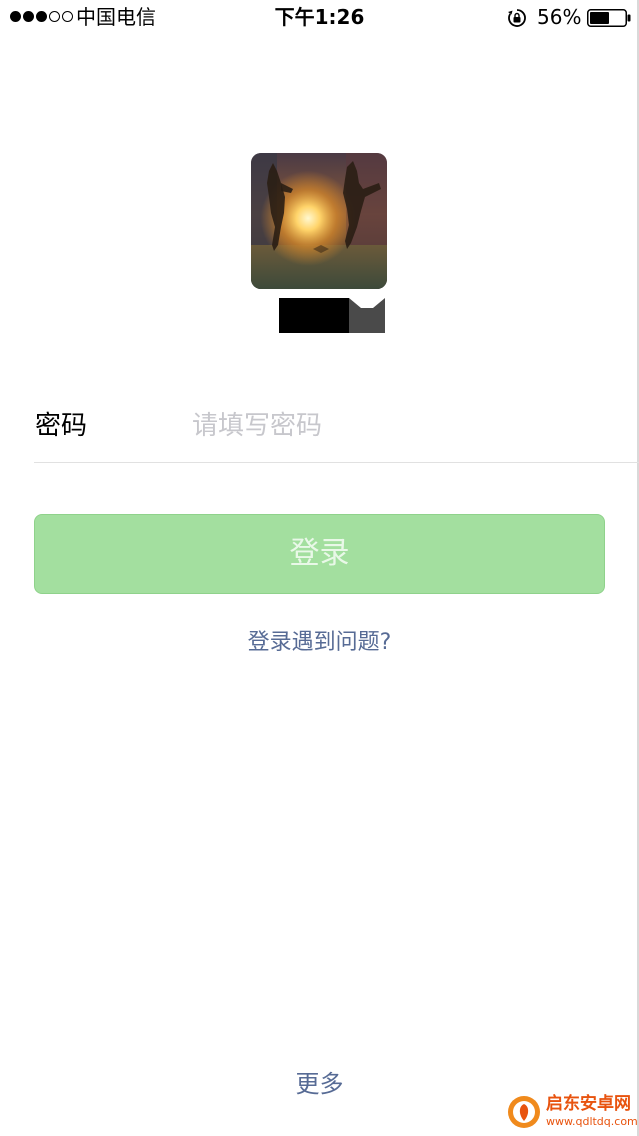 Image resolution: width=639 pixels, height=1136 pixels. I want to click on status-bar: 中国电信 下午1:26 56%, so click(319, 18).